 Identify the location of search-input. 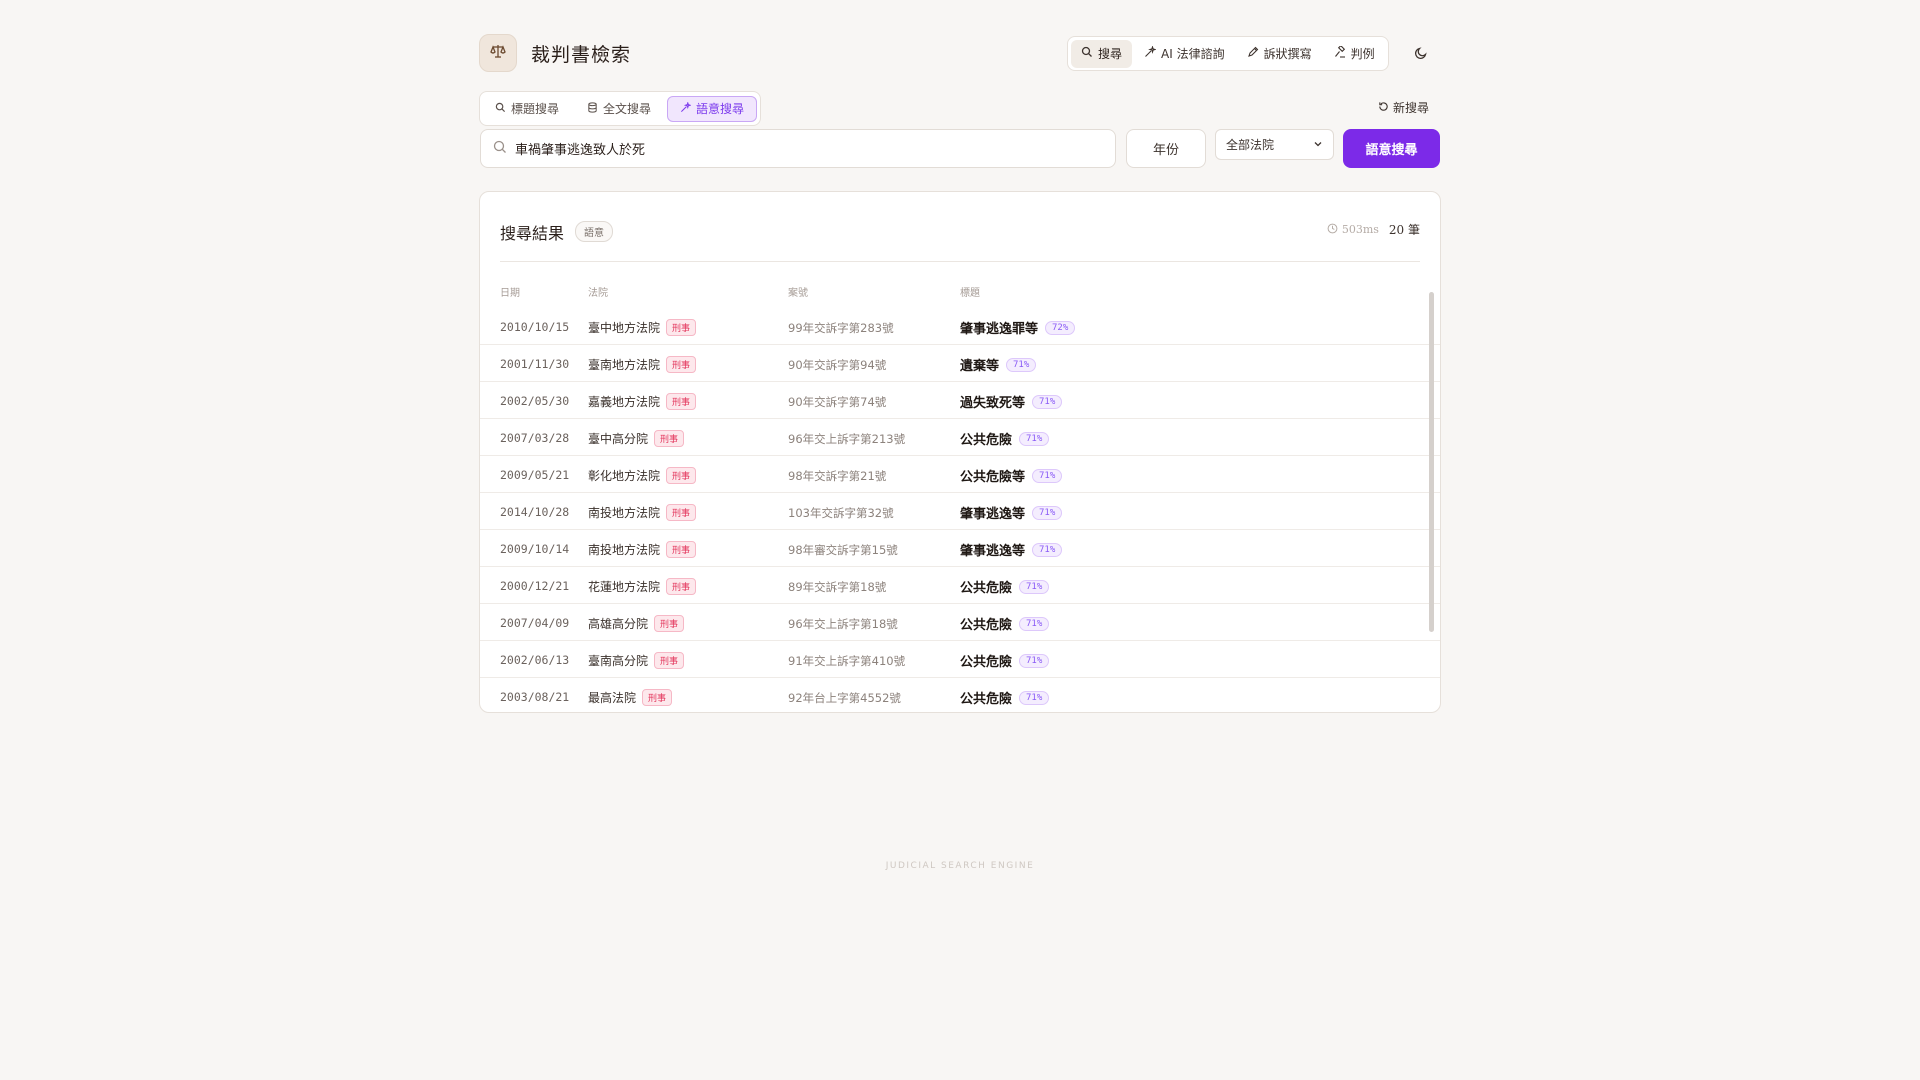
(805, 148).